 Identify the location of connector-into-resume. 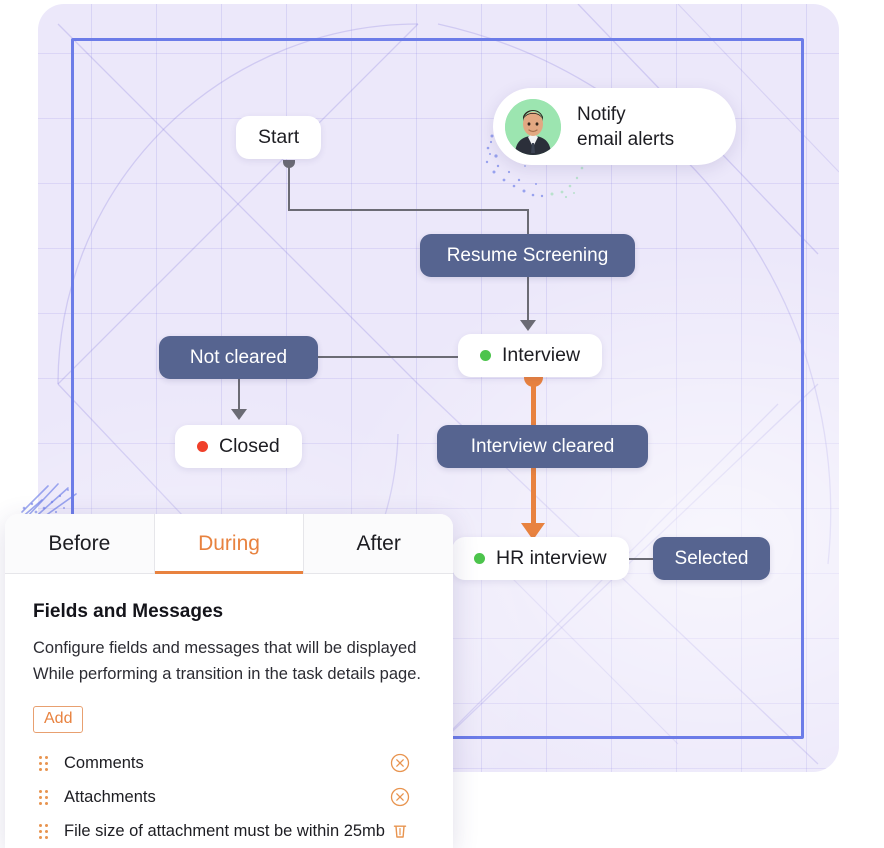
(528, 222).